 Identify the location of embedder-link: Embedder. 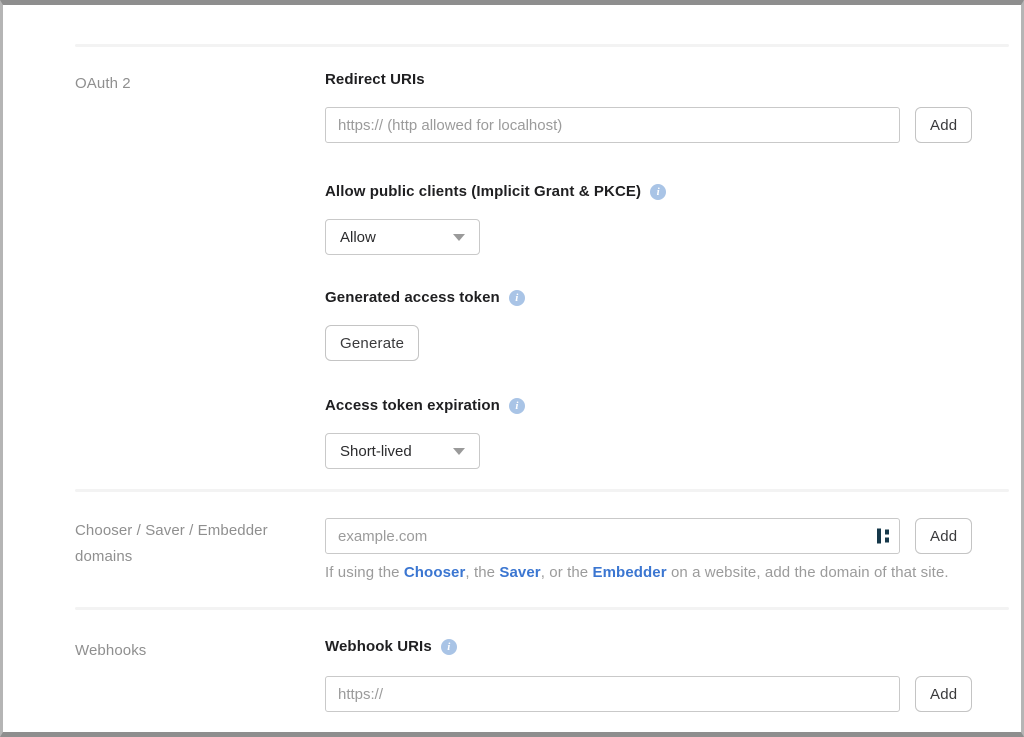
(630, 572).